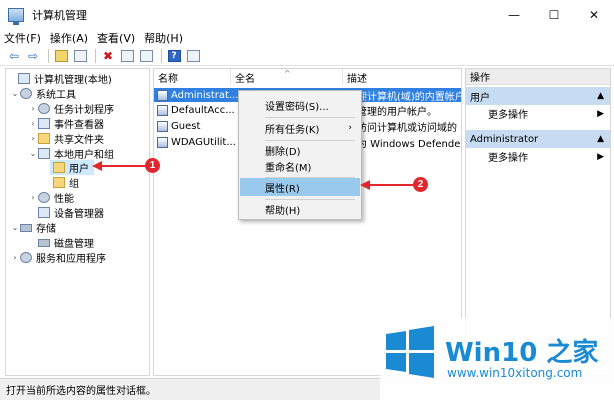 This screenshot has height=400, width=614. Describe the element at coordinates (522, 353) in the screenshot. I see `watermark-brand: Win10 之家` at that location.